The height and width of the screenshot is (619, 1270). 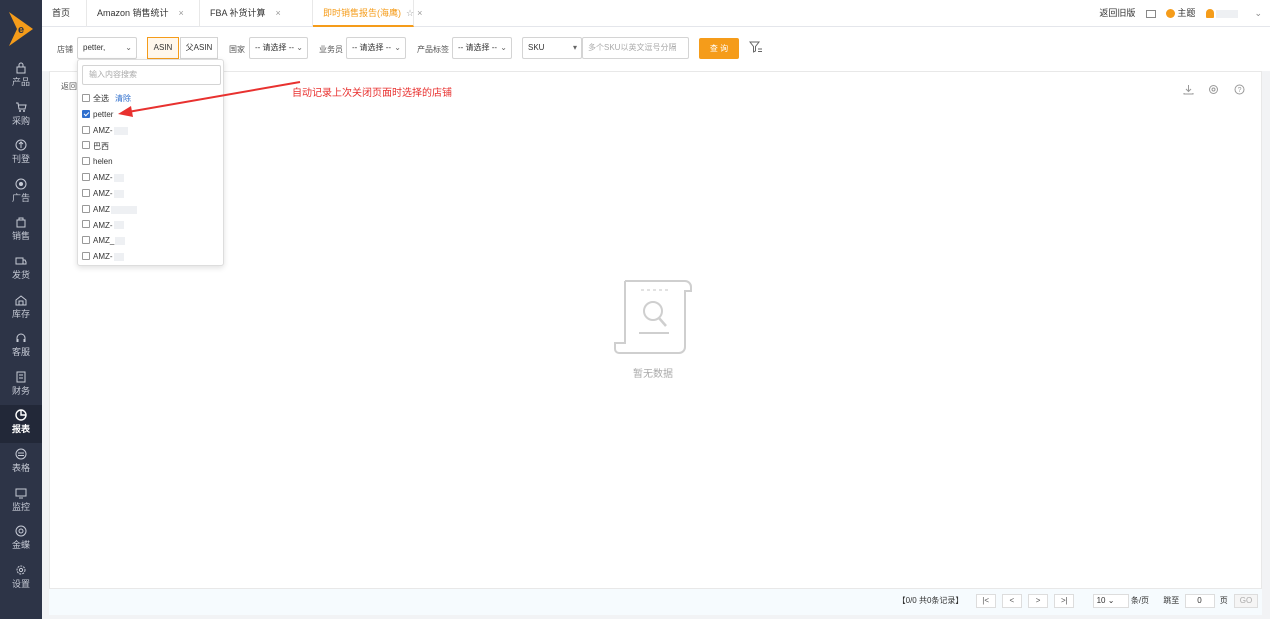 I want to click on brand-logo-icon: e, so click(x=21, y=29).